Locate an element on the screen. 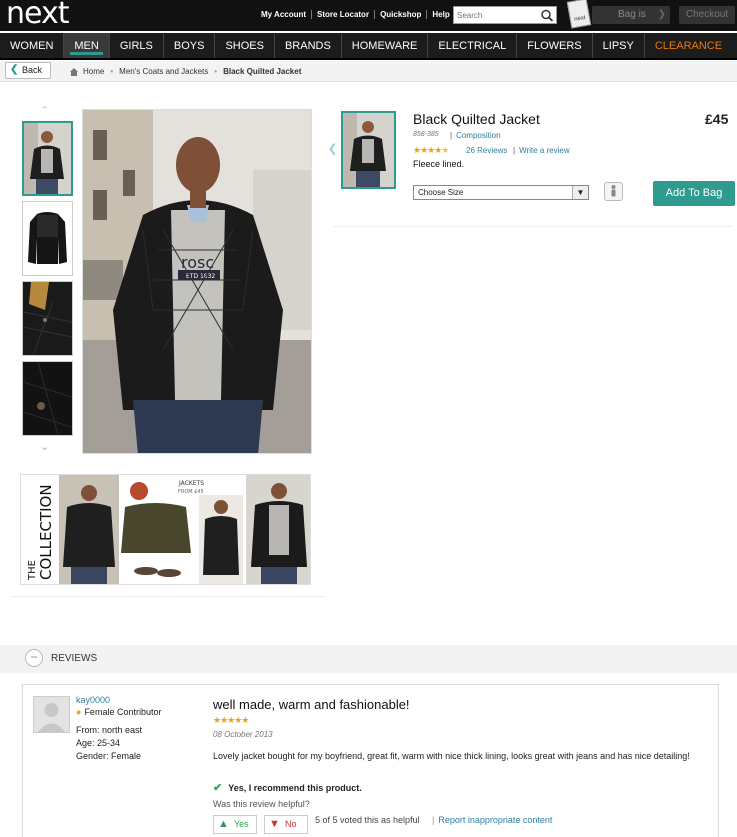 This screenshot has height=837, width=737. lining-detail-photo is located at coordinates (47, 318).